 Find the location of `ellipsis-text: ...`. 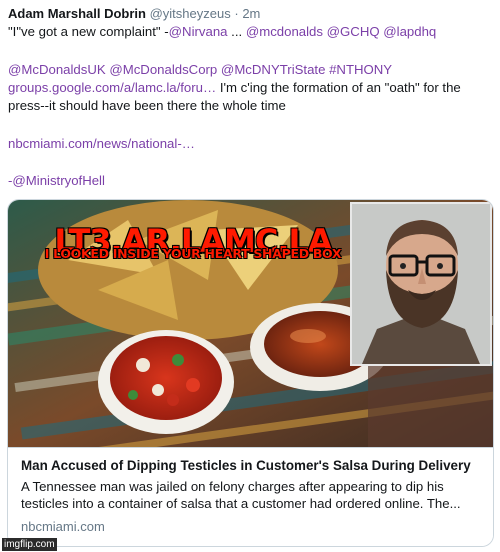

ellipsis-text: ... is located at coordinates (236, 31).